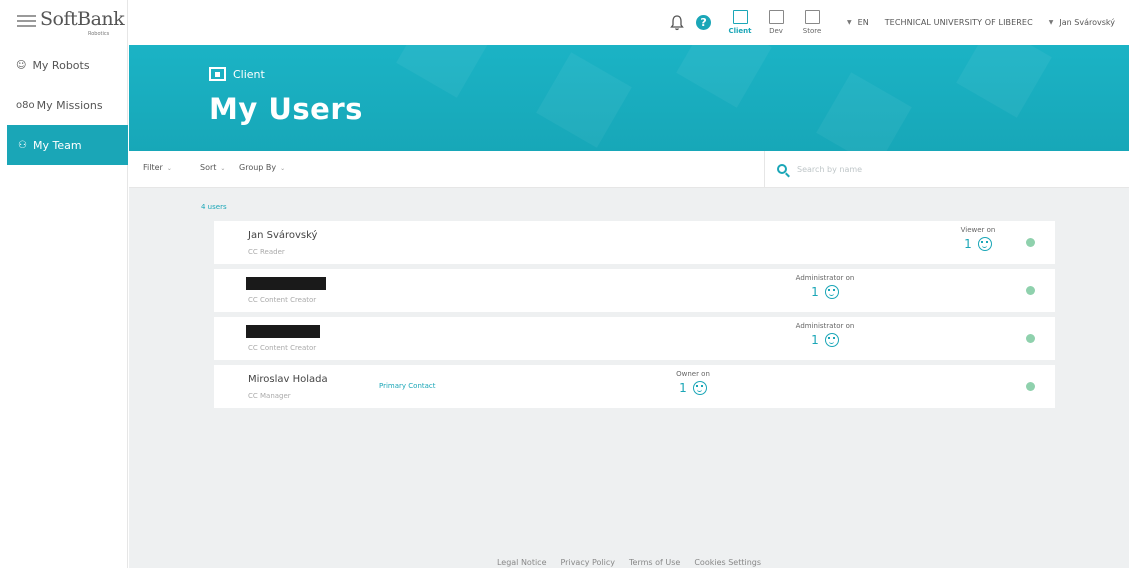  What do you see at coordinates (266, 252) in the screenshot?
I see `user-role: CC Reader` at bounding box center [266, 252].